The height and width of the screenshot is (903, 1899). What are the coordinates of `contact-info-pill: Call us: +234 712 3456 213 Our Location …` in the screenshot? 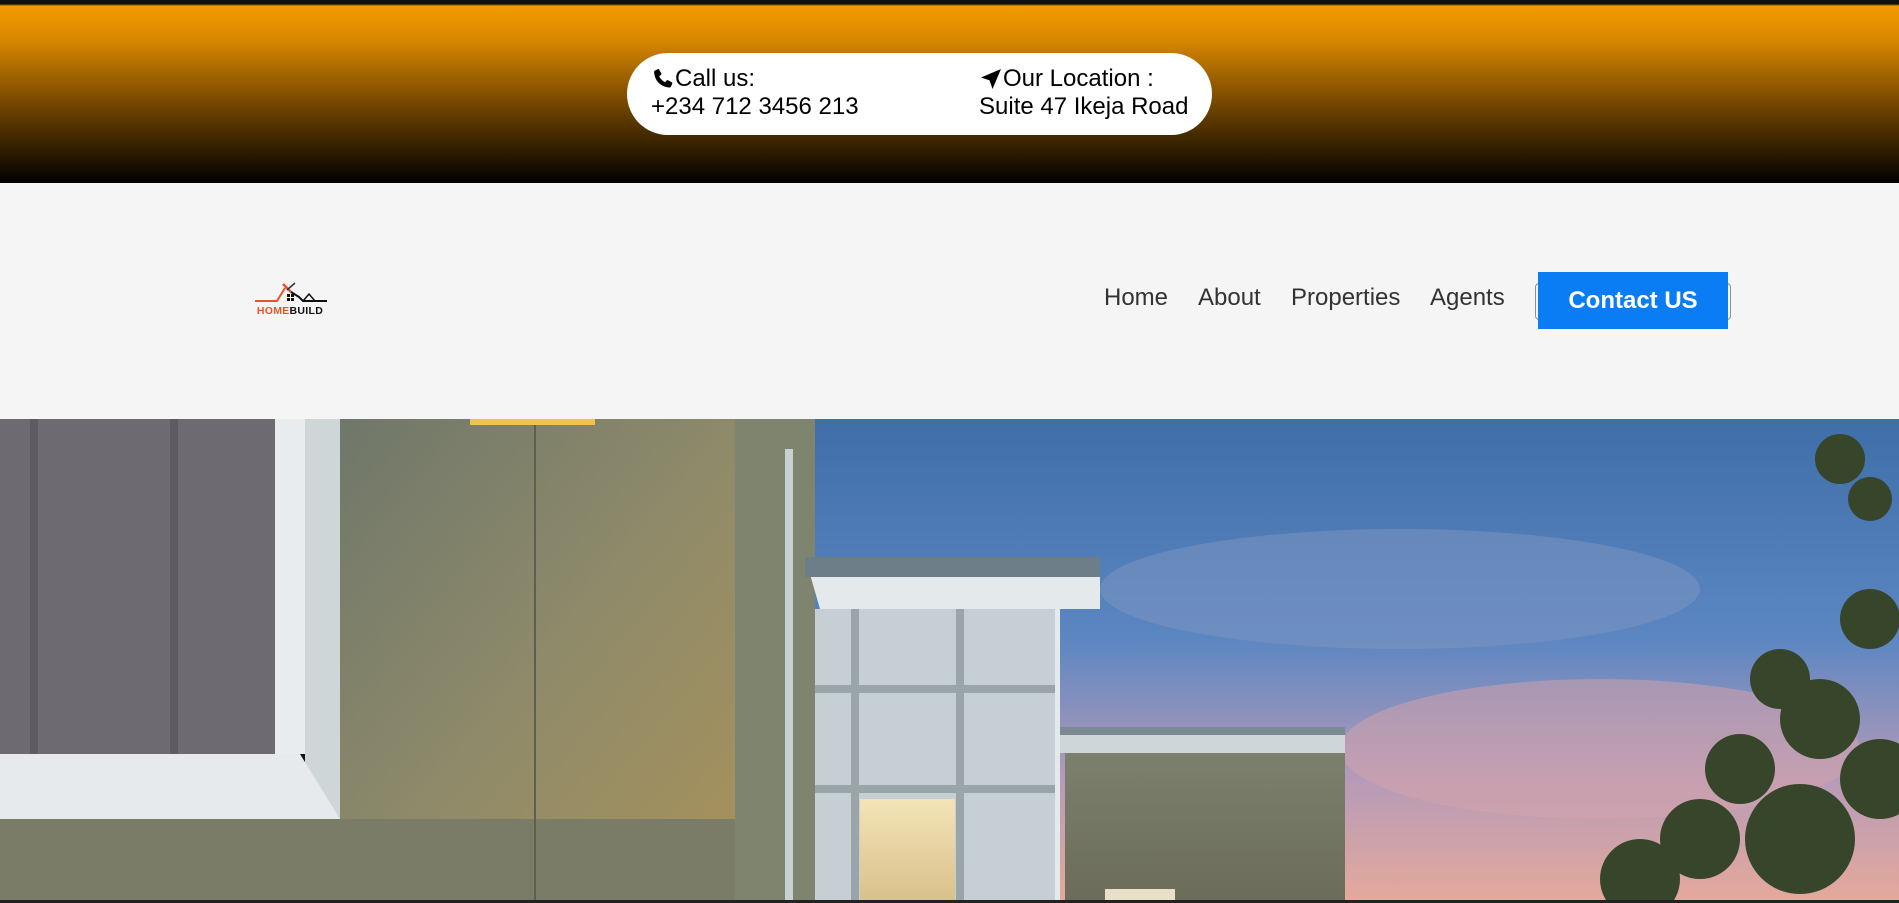 It's located at (919, 94).